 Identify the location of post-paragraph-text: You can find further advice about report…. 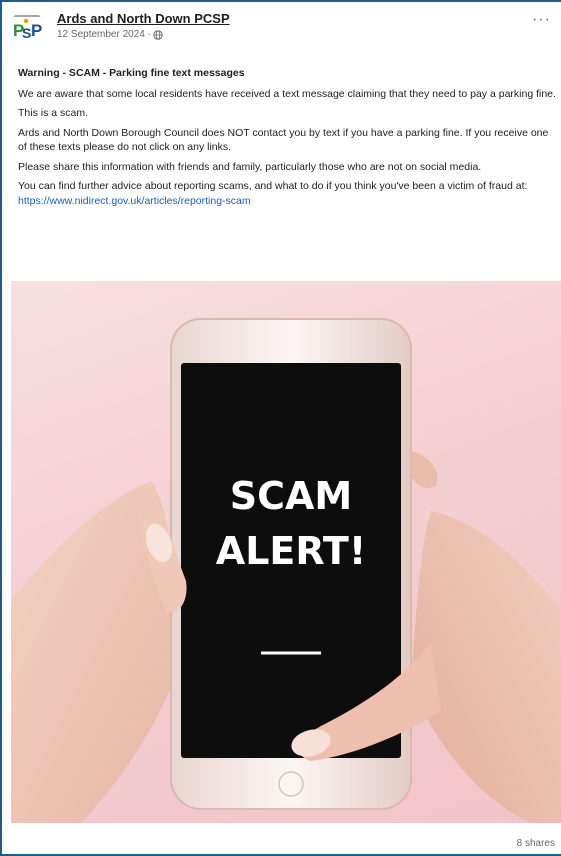
(273, 186).